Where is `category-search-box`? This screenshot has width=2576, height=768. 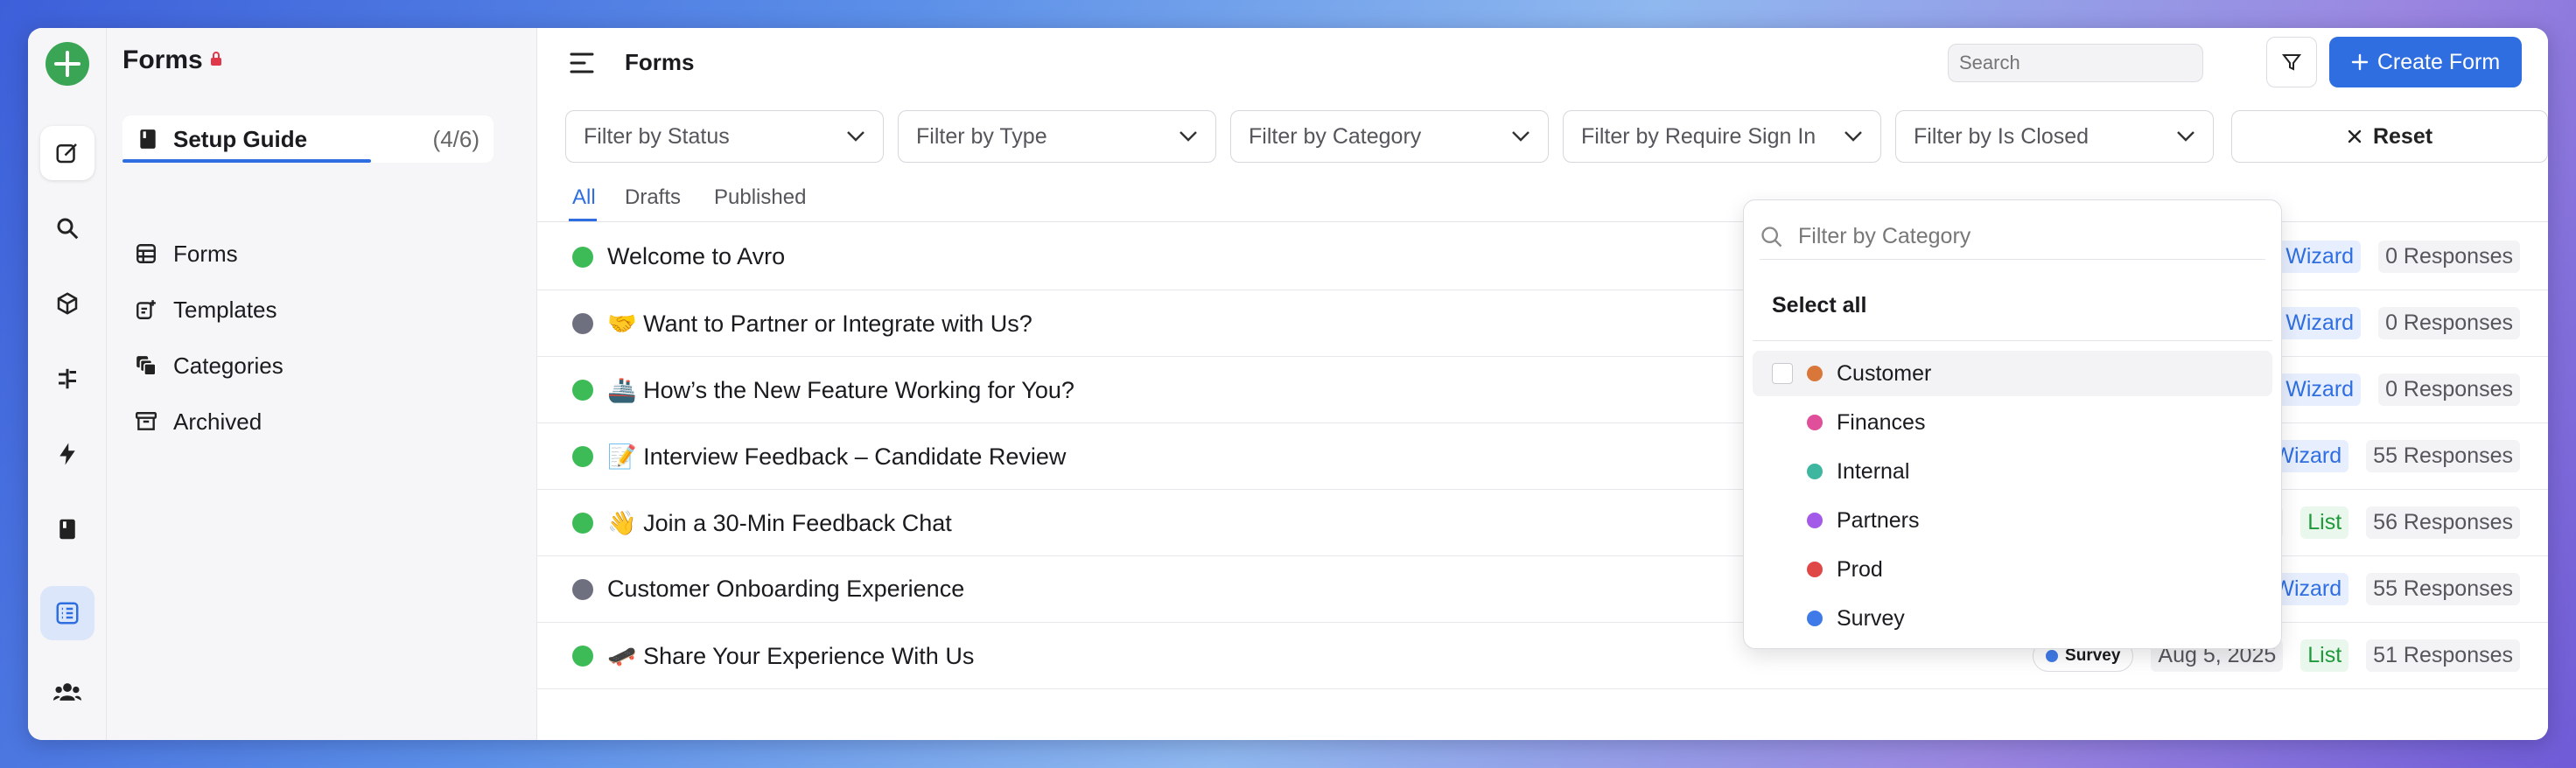
category-search-box is located at coordinates (2012, 237).